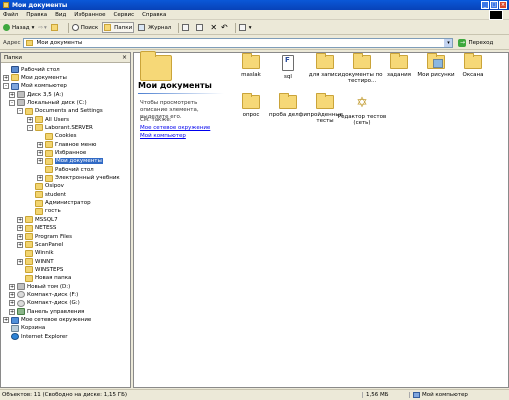 The height and width of the screenshot is (400, 509). What do you see at coordinates (13, 57) in the screenshot?
I see `folders-panel-title: Папки` at bounding box center [13, 57].